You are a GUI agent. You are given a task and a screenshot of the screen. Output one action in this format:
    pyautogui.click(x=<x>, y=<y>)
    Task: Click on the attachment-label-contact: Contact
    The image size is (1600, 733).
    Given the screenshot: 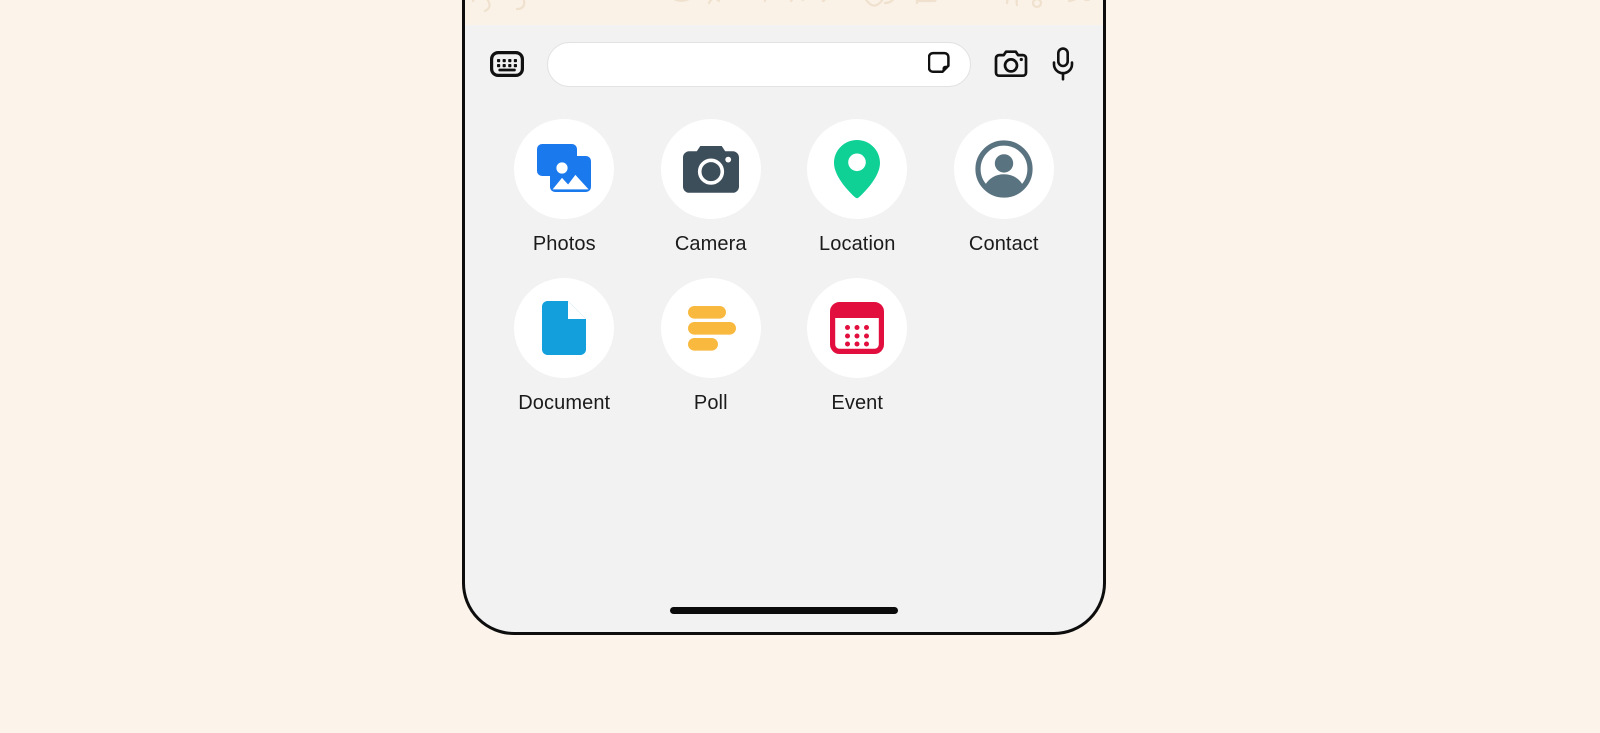 What is the action you would take?
    pyautogui.click(x=1003, y=244)
    